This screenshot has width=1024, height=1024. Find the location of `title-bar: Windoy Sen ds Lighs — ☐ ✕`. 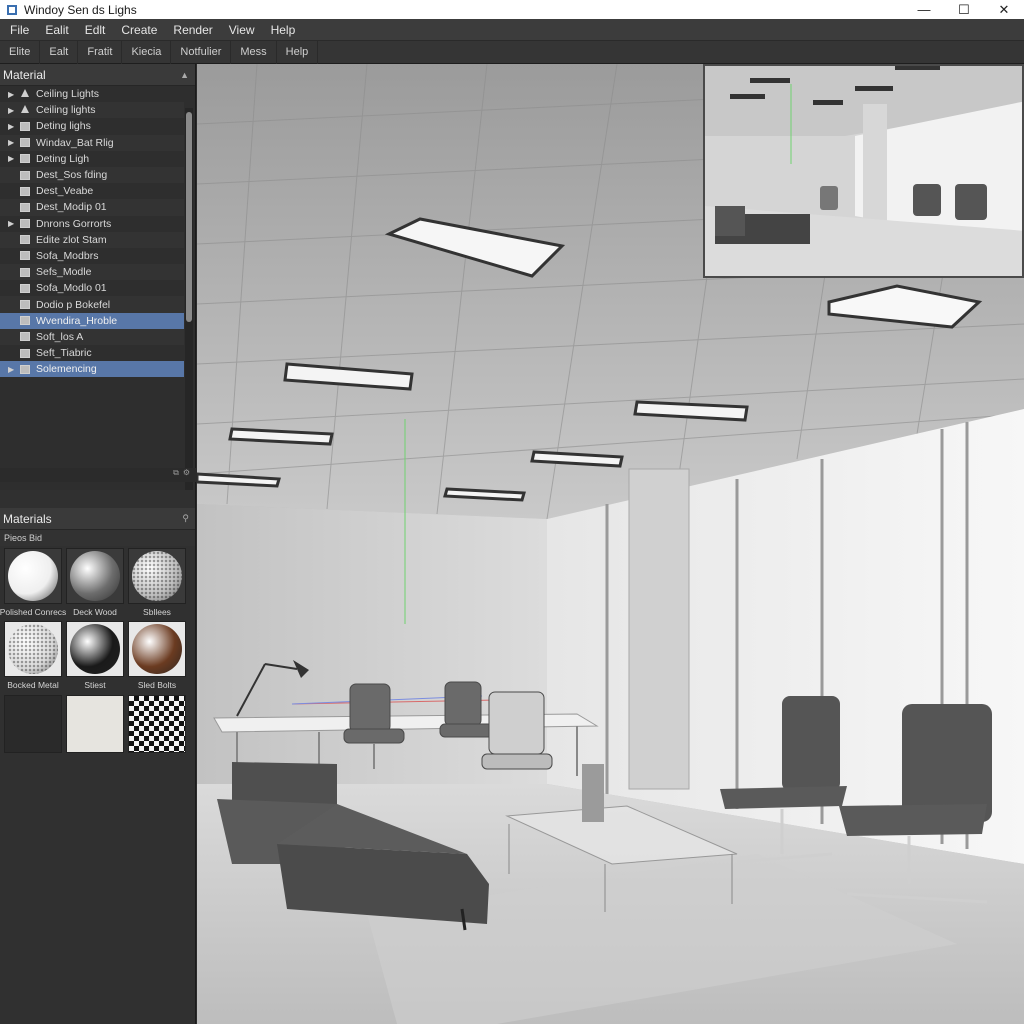

title-bar: Windoy Sen ds Lighs — ☐ ✕ is located at coordinates (512, 9).